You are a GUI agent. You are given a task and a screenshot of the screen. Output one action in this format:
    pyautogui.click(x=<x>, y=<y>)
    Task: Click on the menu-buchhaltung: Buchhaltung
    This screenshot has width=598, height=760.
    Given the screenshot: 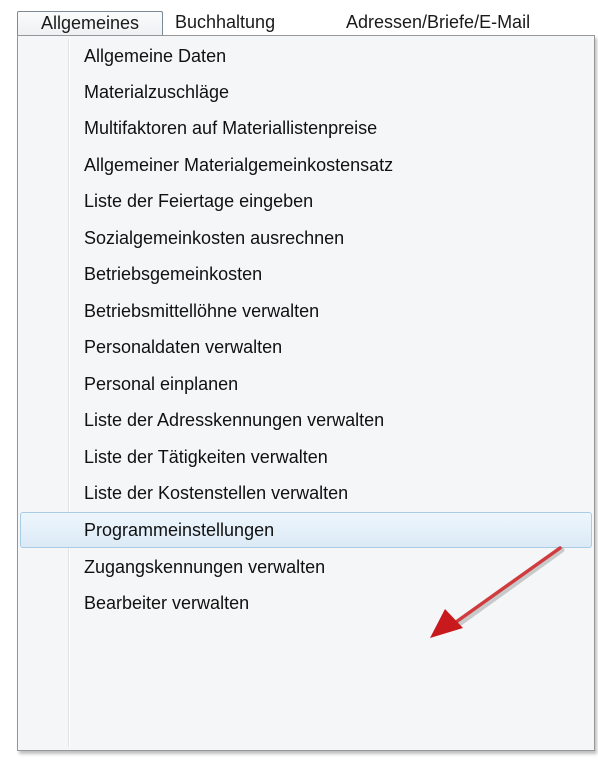 What is the action you would take?
    pyautogui.click(x=225, y=22)
    